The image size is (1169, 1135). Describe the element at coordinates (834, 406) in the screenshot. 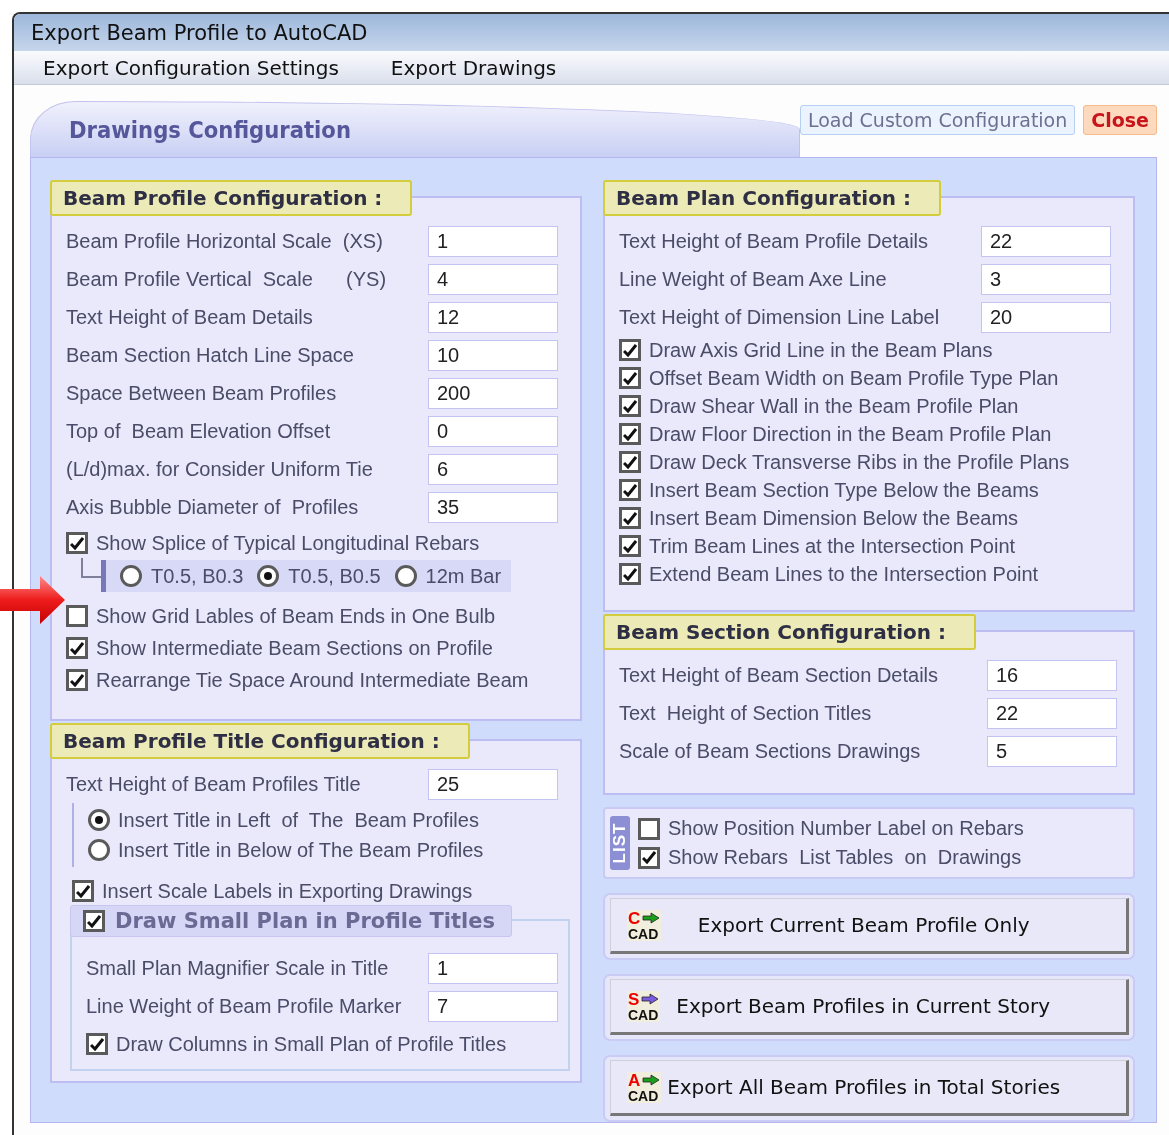

I see `checkbox-label: Draw Shear Wall in the Beam Profile Plan` at that location.